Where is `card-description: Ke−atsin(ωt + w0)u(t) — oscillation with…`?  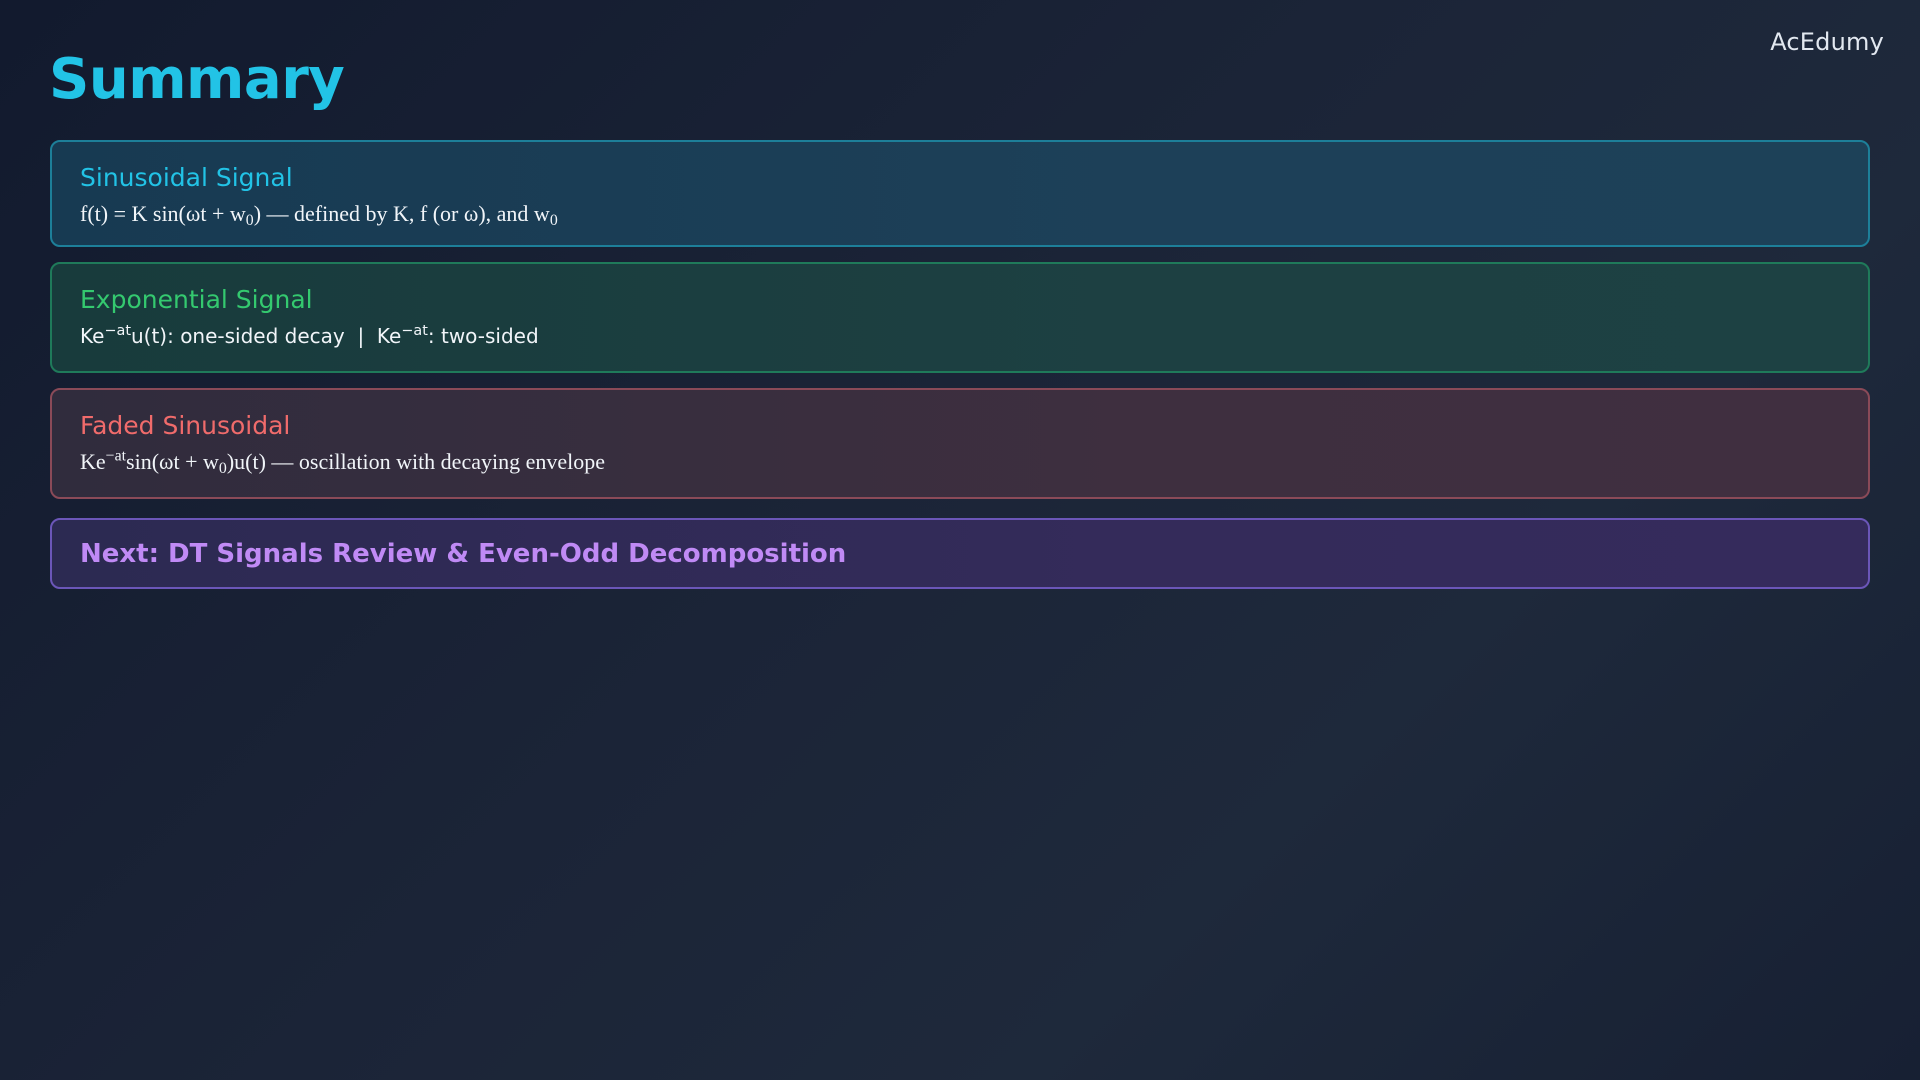
card-description: Ke−atsin(ωt + w0)u(t) — oscillation with… is located at coordinates (960, 462).